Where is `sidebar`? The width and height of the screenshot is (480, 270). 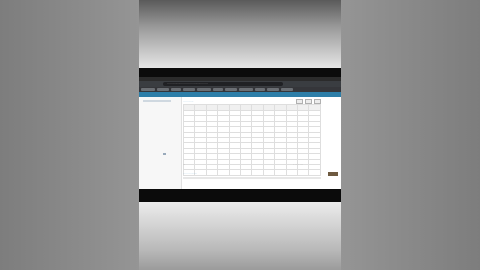
sidebar is located at coordinates (160, 143).